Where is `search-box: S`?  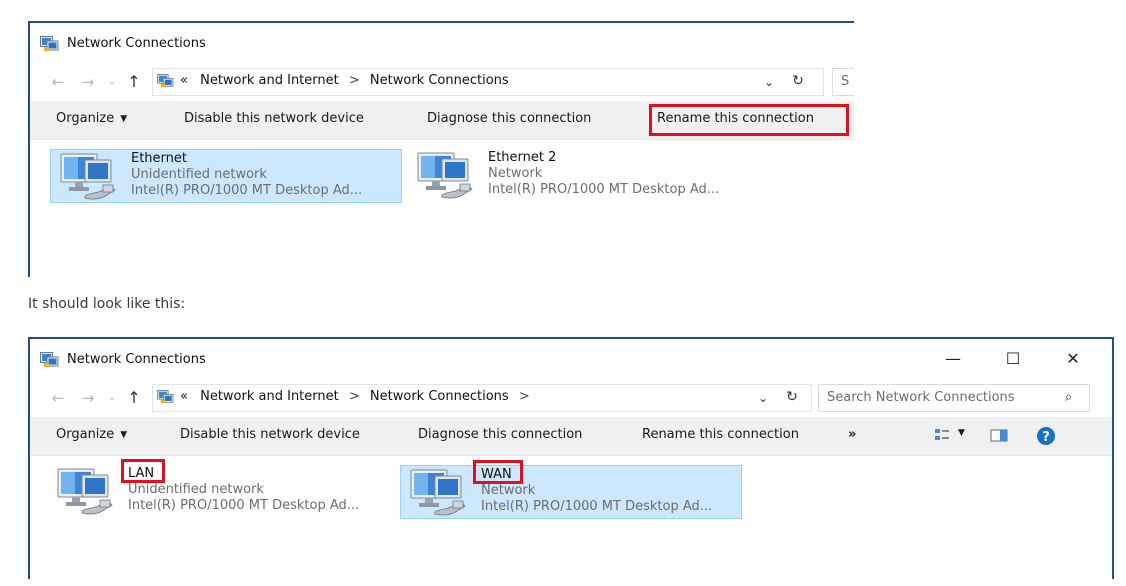
search-box: S is located at coordinates (843, 82).